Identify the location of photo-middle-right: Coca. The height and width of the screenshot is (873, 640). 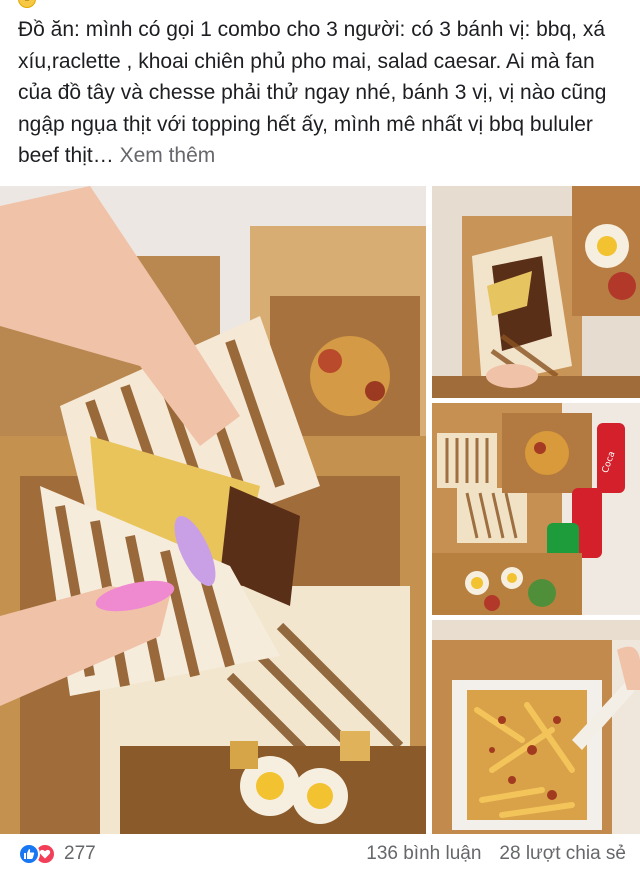
(536, 509).